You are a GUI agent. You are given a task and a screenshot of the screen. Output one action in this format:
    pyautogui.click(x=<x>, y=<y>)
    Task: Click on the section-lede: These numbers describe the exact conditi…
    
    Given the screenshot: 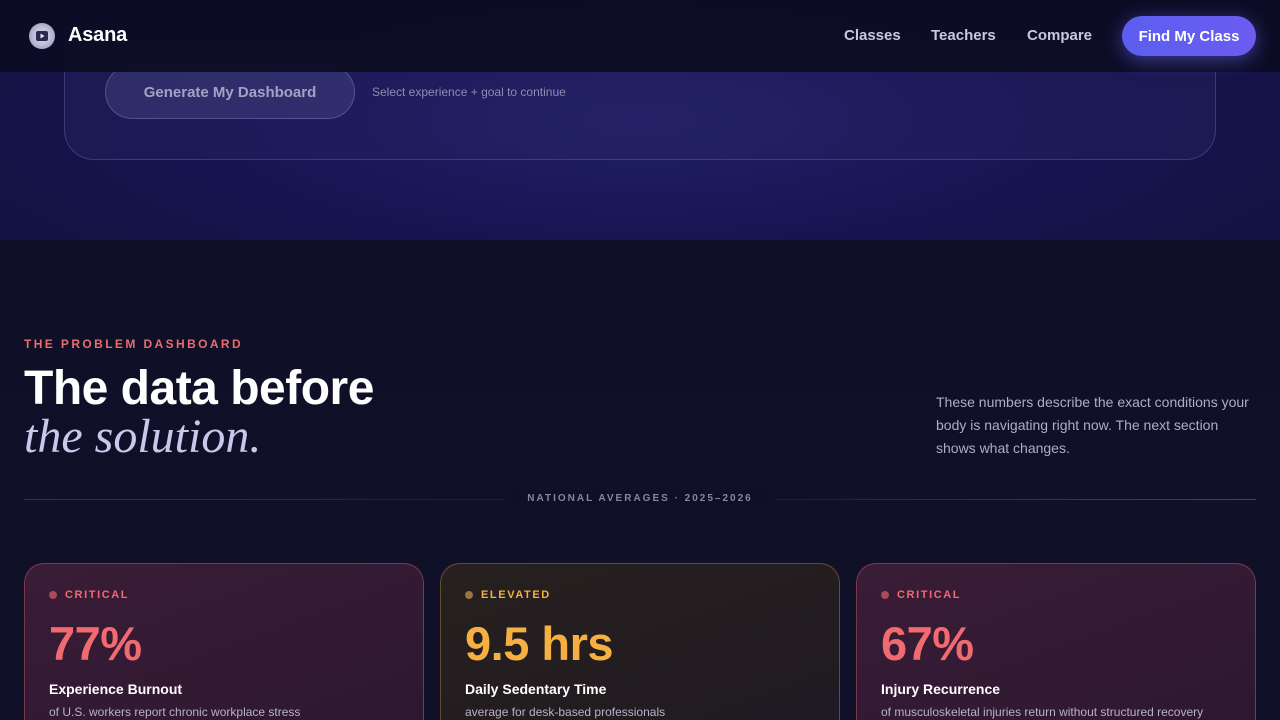 What is the action you would take?
    pyautogui.click(x=1092, y=425)
    